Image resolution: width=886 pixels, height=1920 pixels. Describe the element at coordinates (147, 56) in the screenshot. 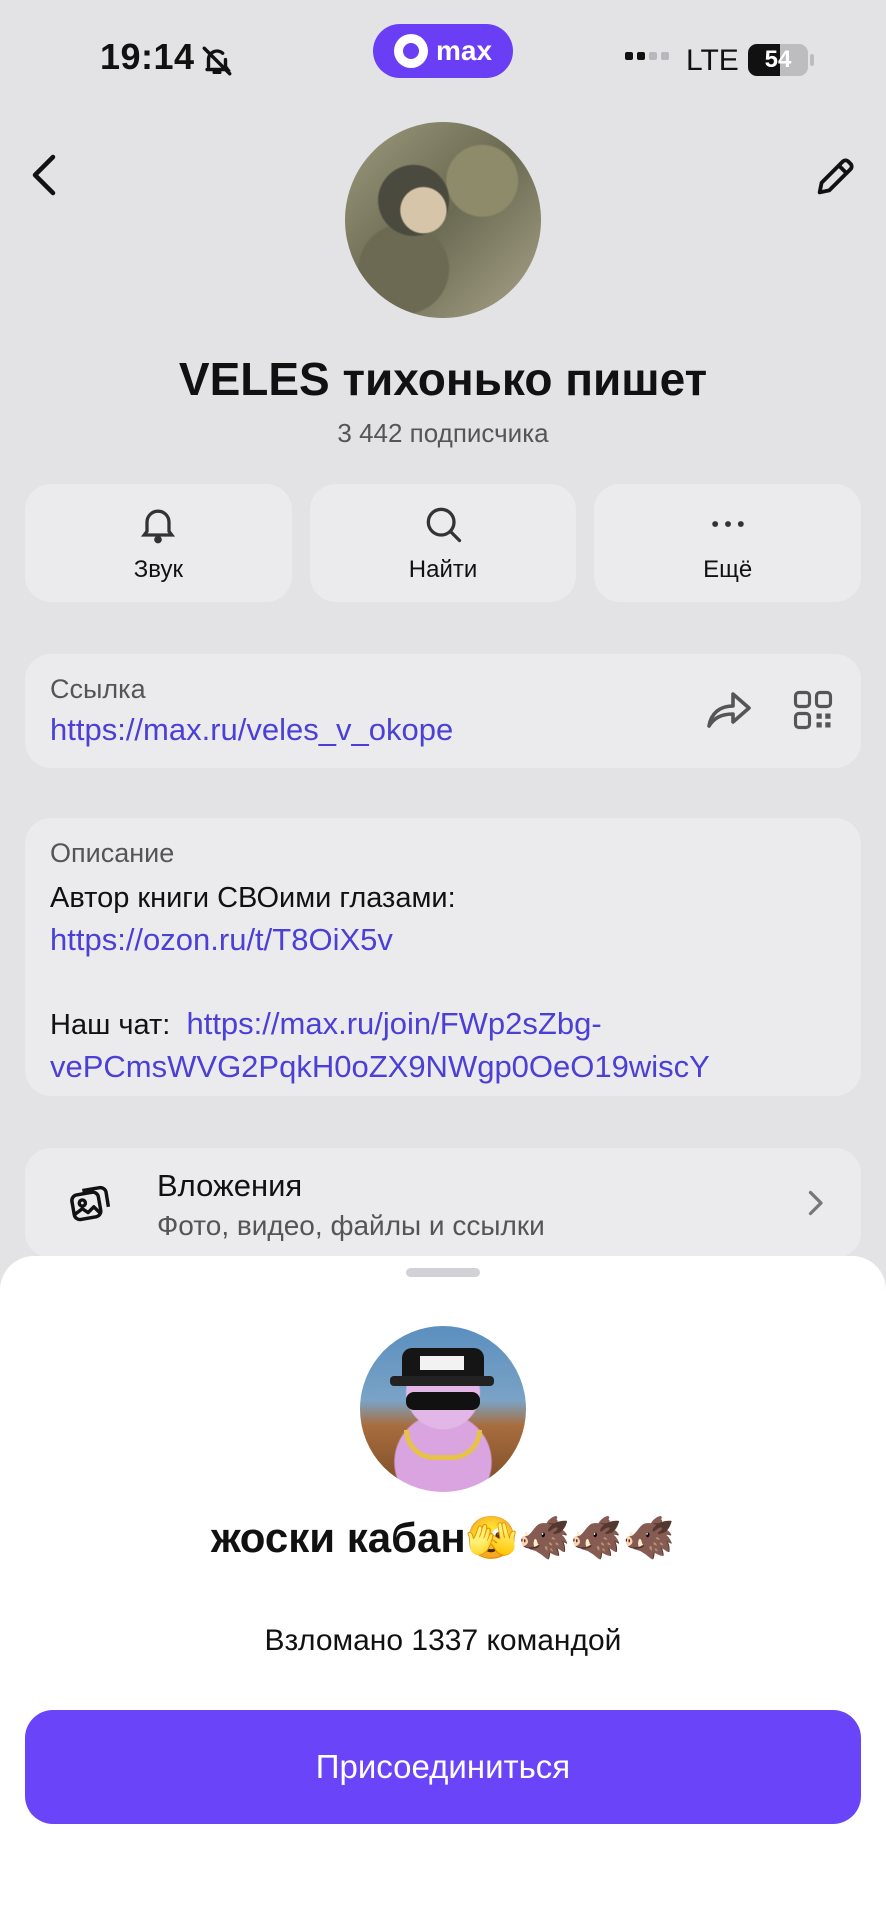

I see `status-time: 19:14` at that location.